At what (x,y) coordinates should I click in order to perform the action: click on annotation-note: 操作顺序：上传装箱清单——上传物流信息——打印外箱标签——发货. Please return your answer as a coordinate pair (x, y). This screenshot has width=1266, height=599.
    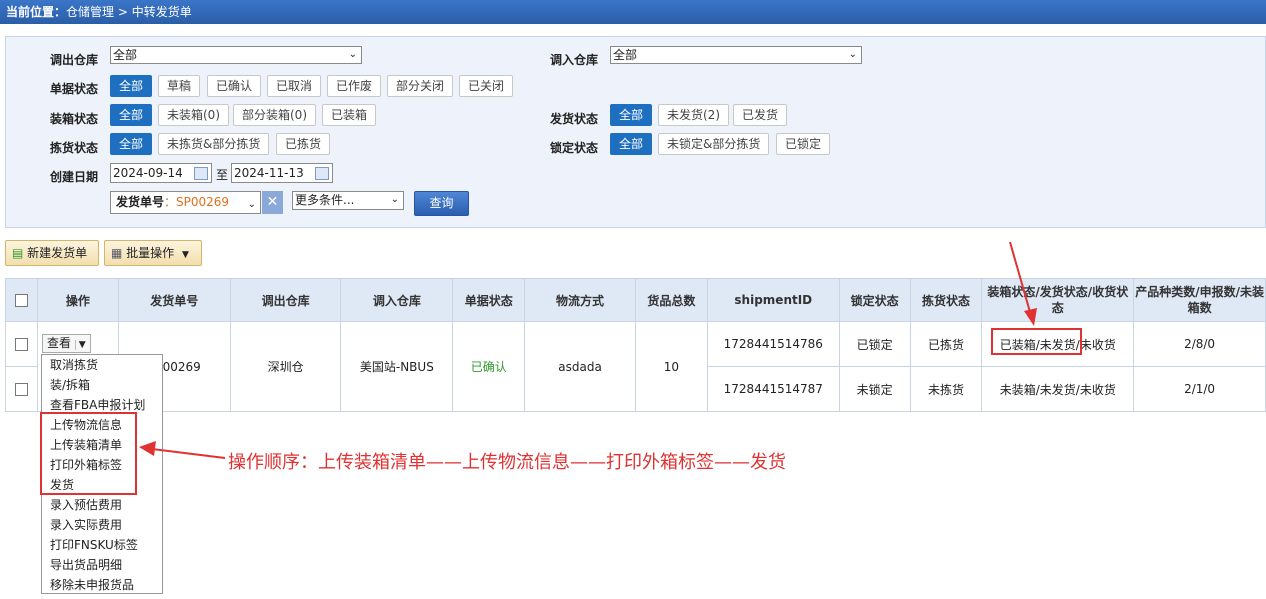
    Looking at the image, I should click on (507, 462).